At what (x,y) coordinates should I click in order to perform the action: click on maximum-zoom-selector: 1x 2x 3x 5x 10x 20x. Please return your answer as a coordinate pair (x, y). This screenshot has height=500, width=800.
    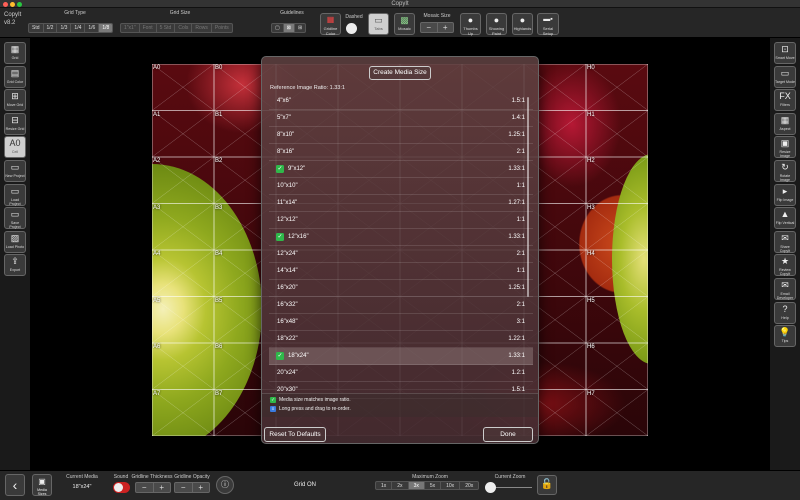
    Looking at the image, I should click on (427, 485).